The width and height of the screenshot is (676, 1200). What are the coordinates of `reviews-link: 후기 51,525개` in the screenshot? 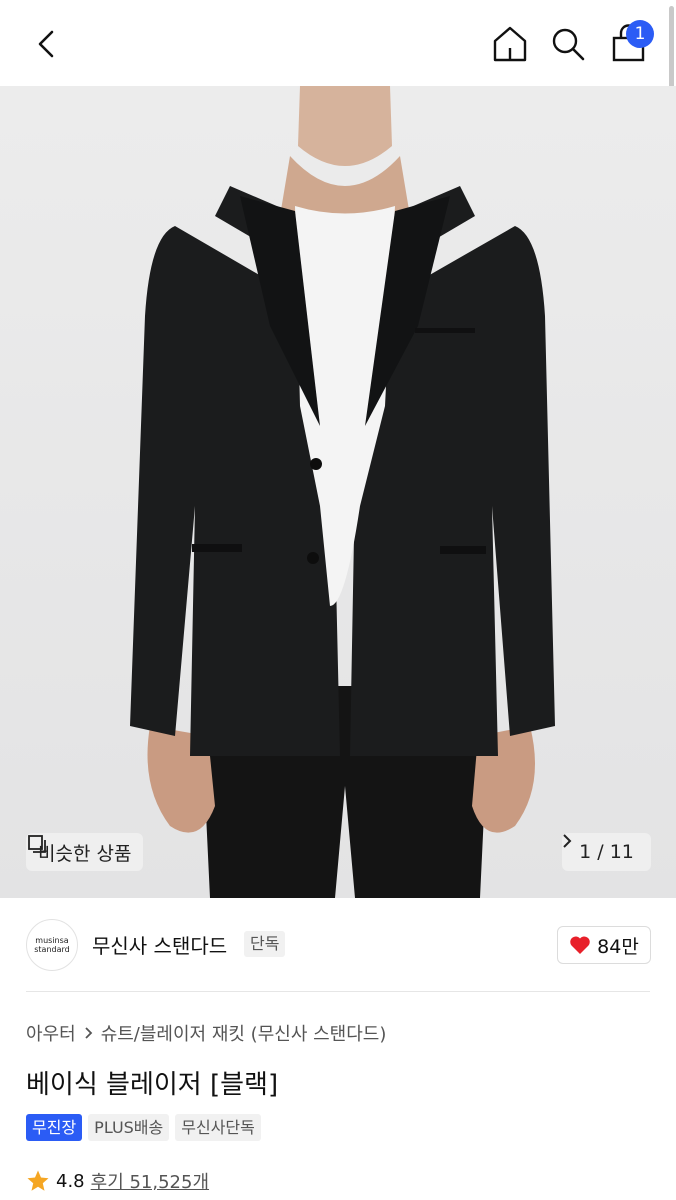 It's located at (150, 1181).